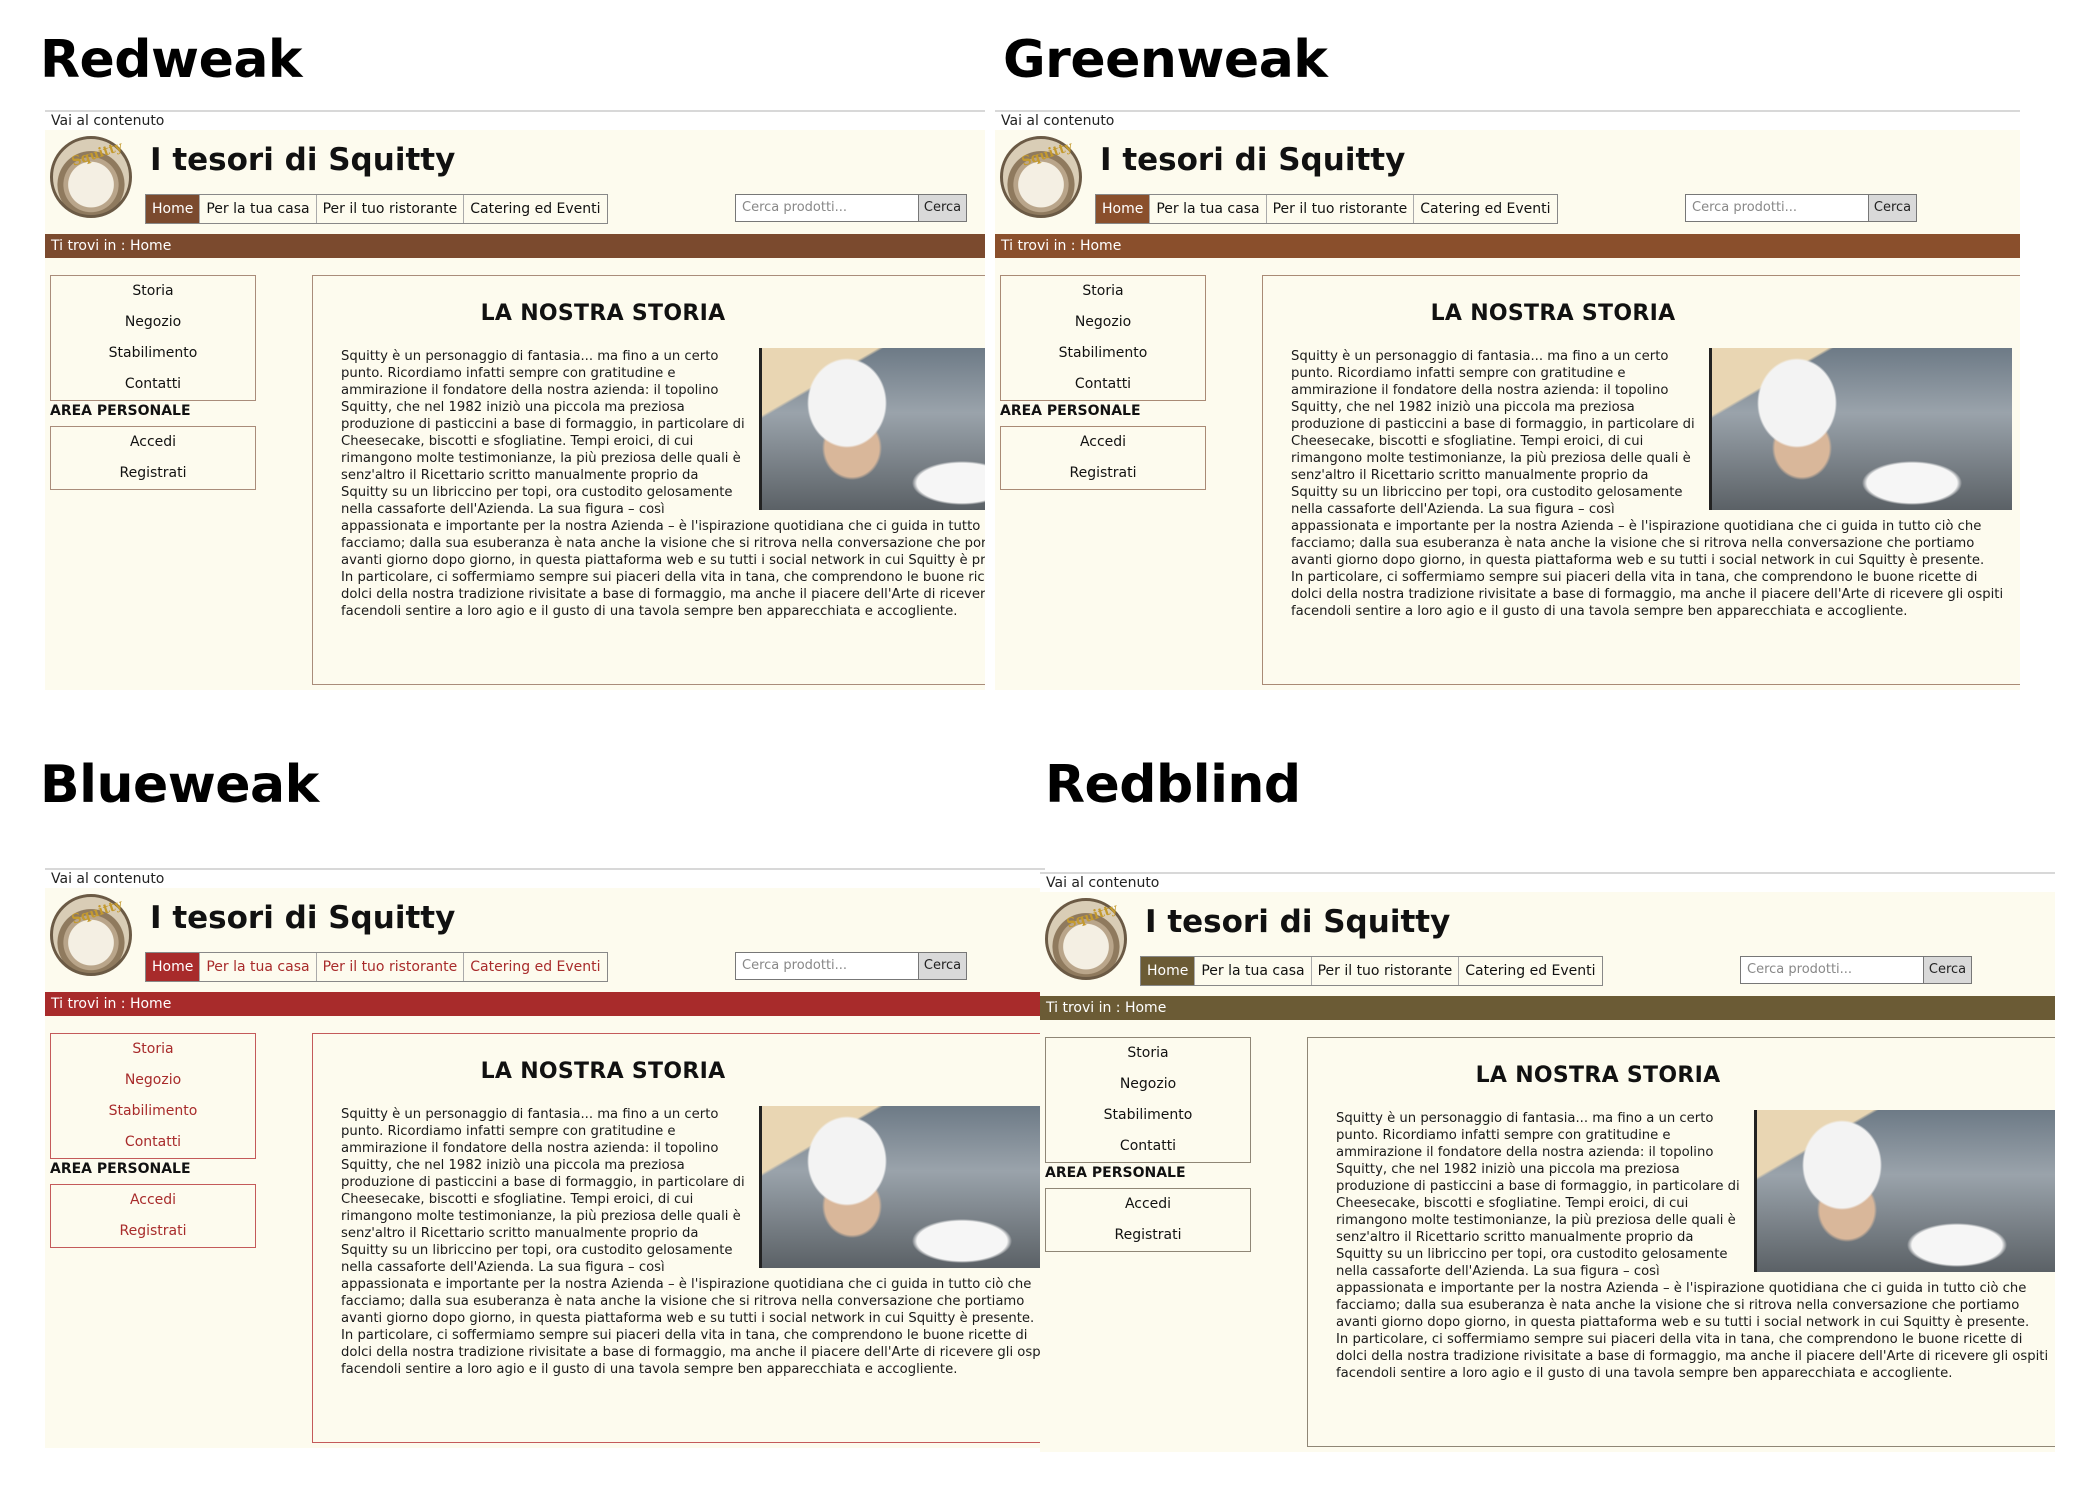 Image resolution: width=2097 pixels, height=1491 pixels. I want to click on label-redweak: Redweak, so click(171, 60).